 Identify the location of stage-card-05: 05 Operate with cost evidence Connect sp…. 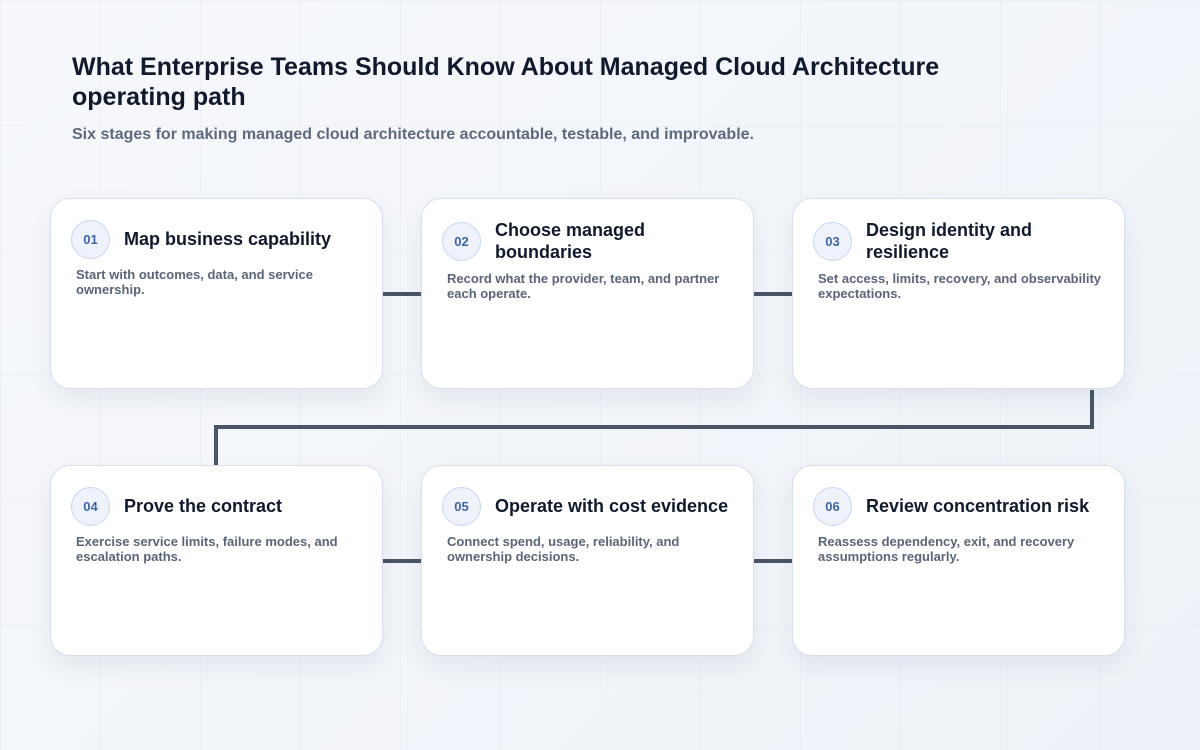
(587, 560).